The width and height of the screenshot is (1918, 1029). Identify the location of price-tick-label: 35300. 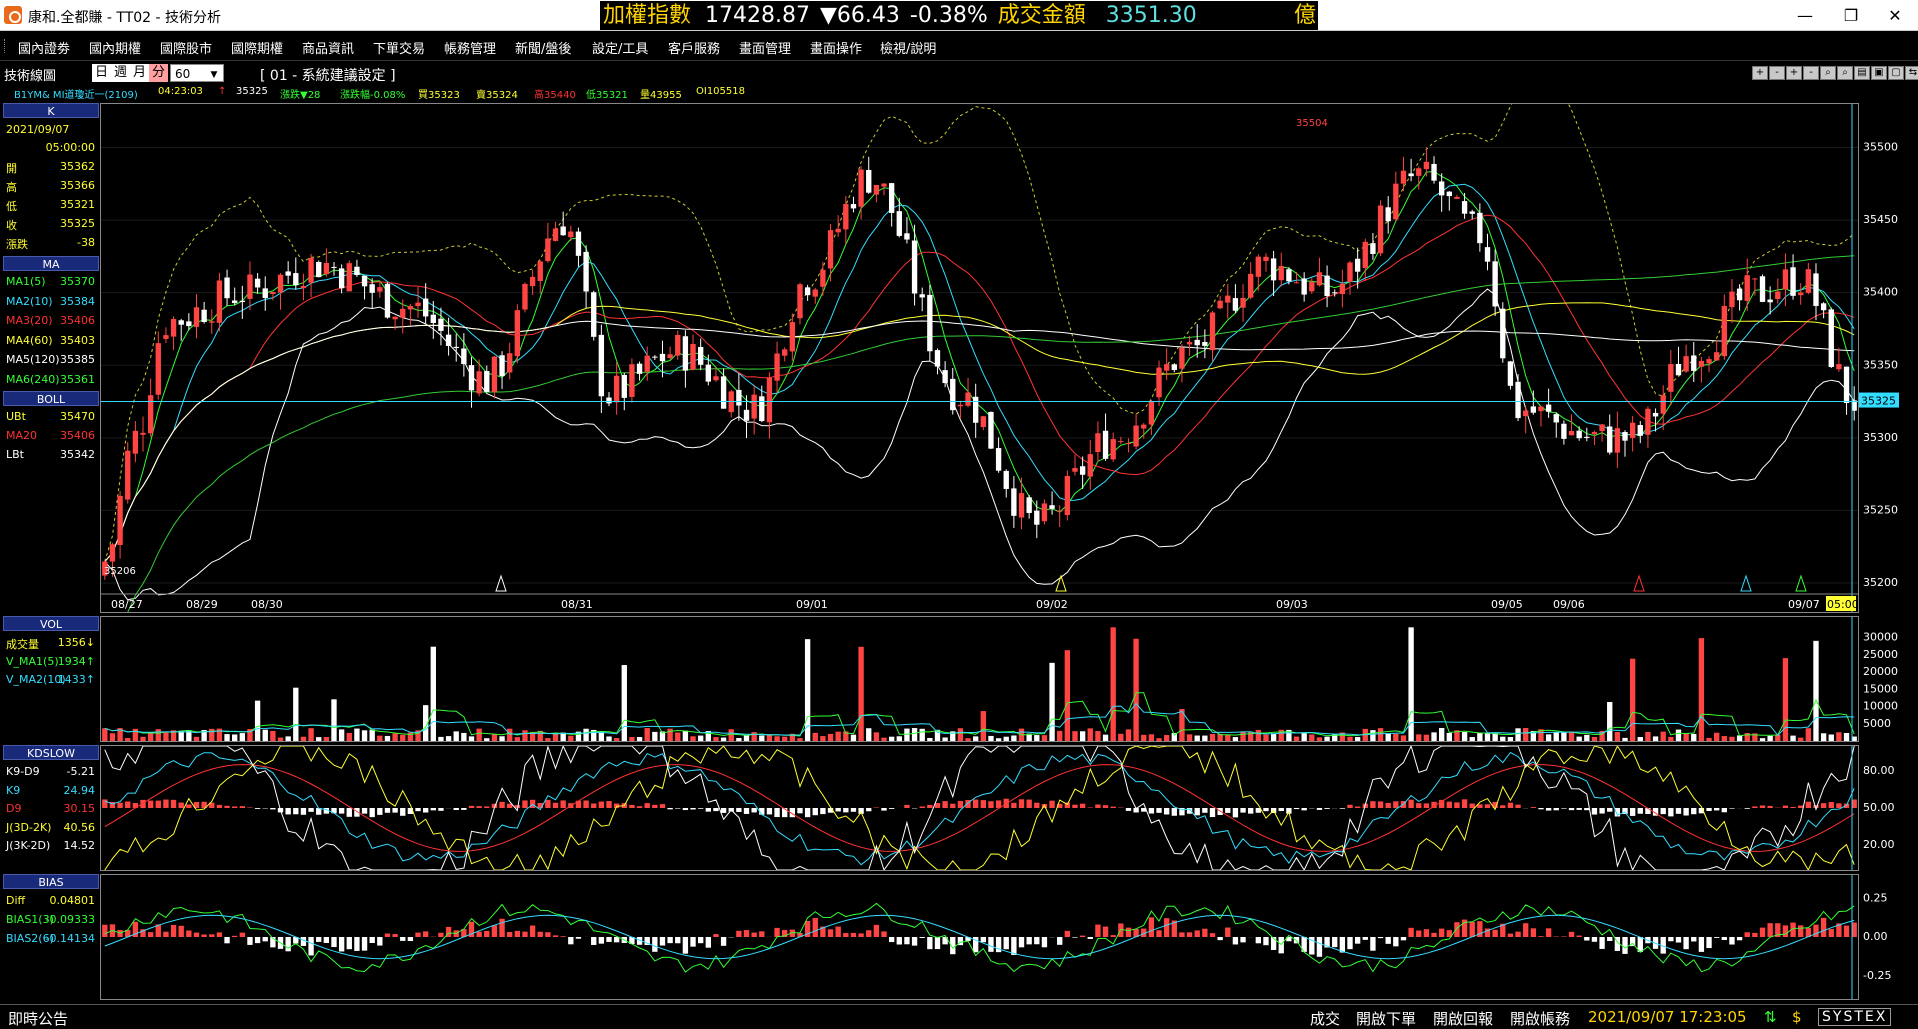
(1880, 437).